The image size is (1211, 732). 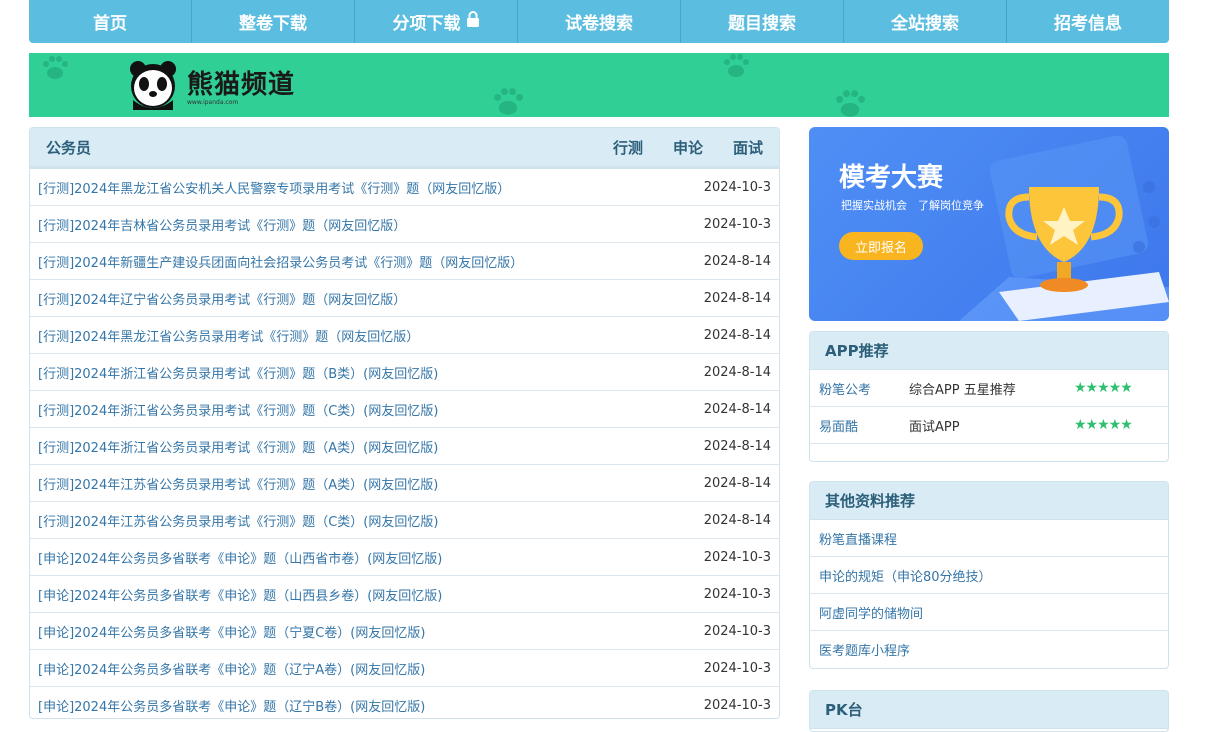 I want to click on exam-list-header: 公务员 行测 申论 面试, so click(x=404, y=148).